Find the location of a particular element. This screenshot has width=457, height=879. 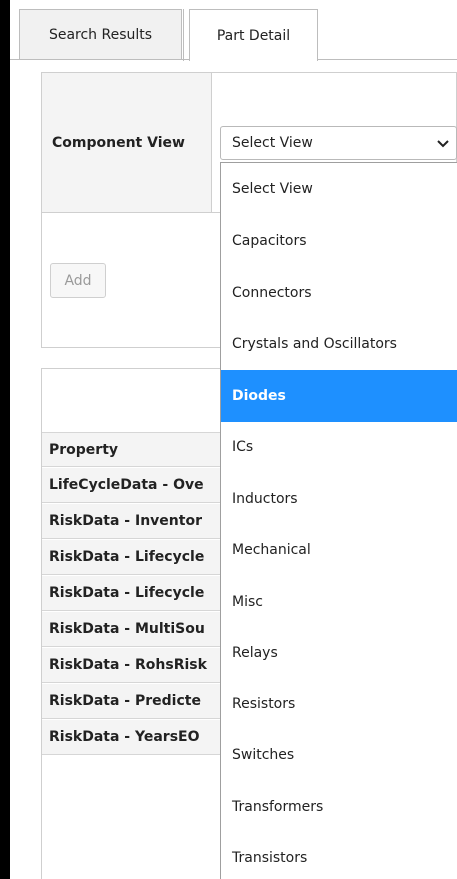

add-button: Add is located at coordinates (78, 280).